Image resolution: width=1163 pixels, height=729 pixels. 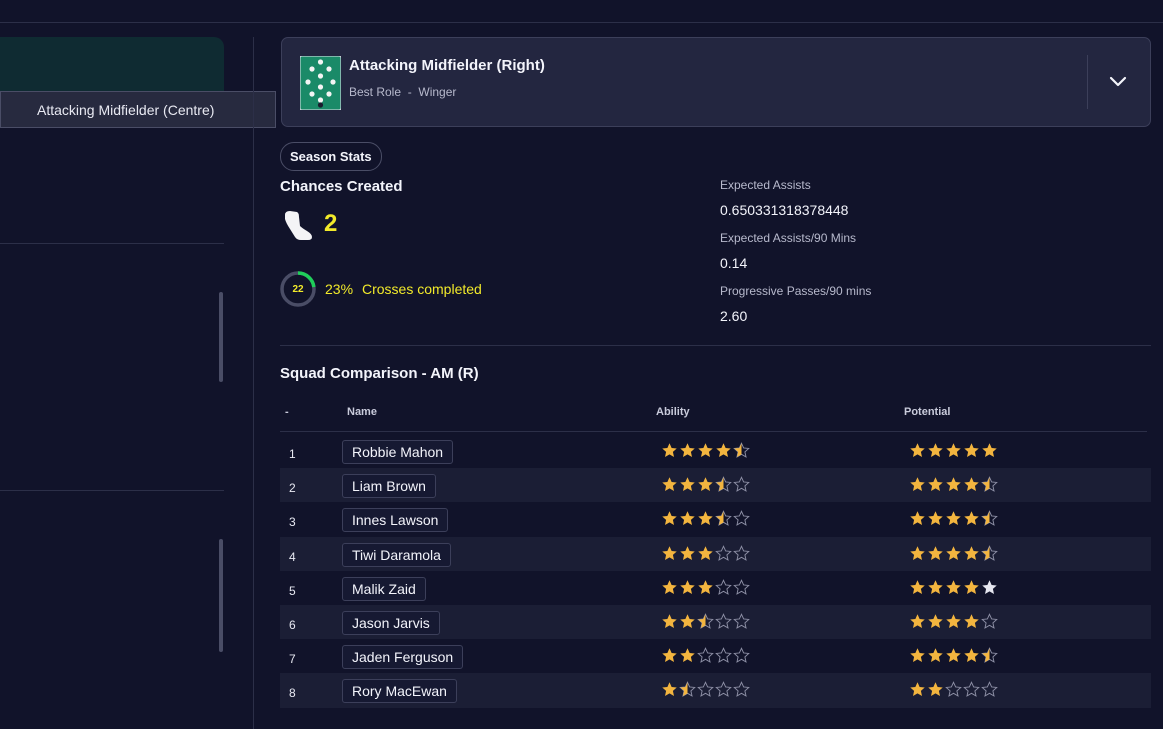 What do you see at coordinates (331, 156) in the screenshot?
I see `season-stats-chip: Season Stats` at bounding box center [331, 156].